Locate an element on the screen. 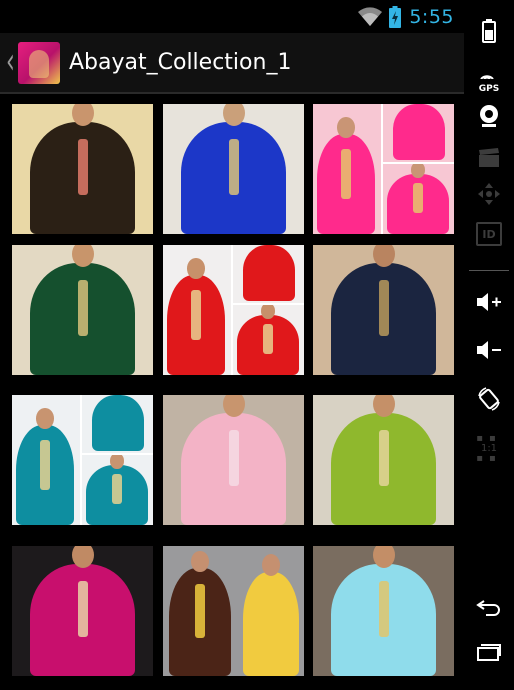 The image size is (514, 690). dpad-button is located at coordinates (489, 194).